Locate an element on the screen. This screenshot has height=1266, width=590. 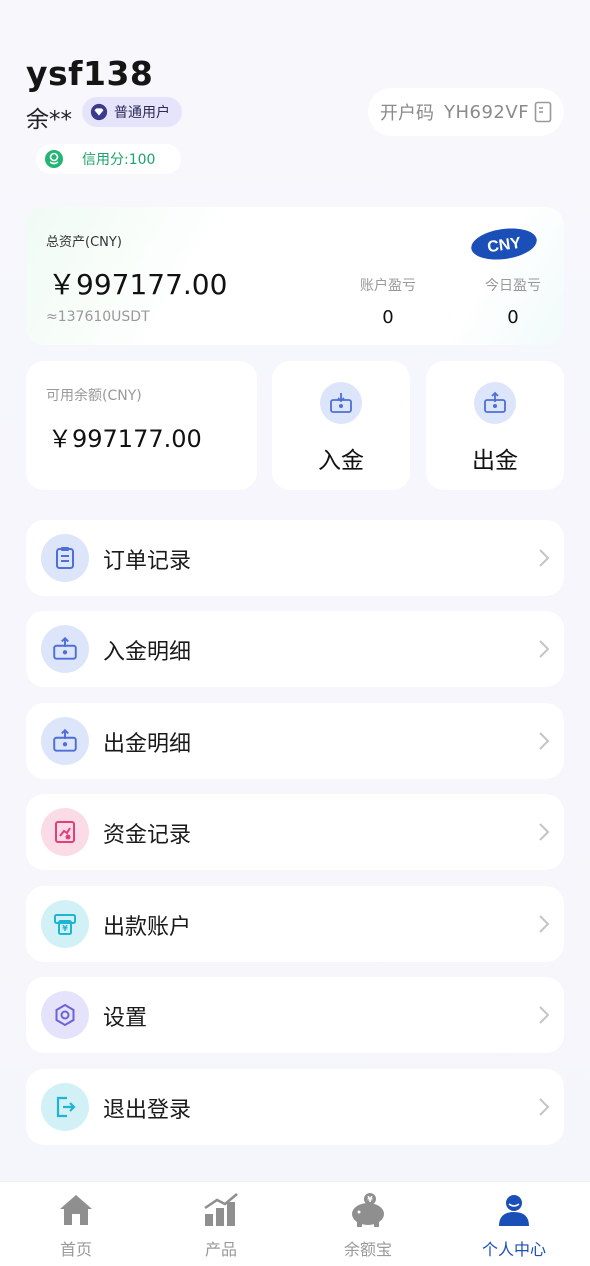
menu-item-logout: 退出登录 is located at coordinates (295, 1107).